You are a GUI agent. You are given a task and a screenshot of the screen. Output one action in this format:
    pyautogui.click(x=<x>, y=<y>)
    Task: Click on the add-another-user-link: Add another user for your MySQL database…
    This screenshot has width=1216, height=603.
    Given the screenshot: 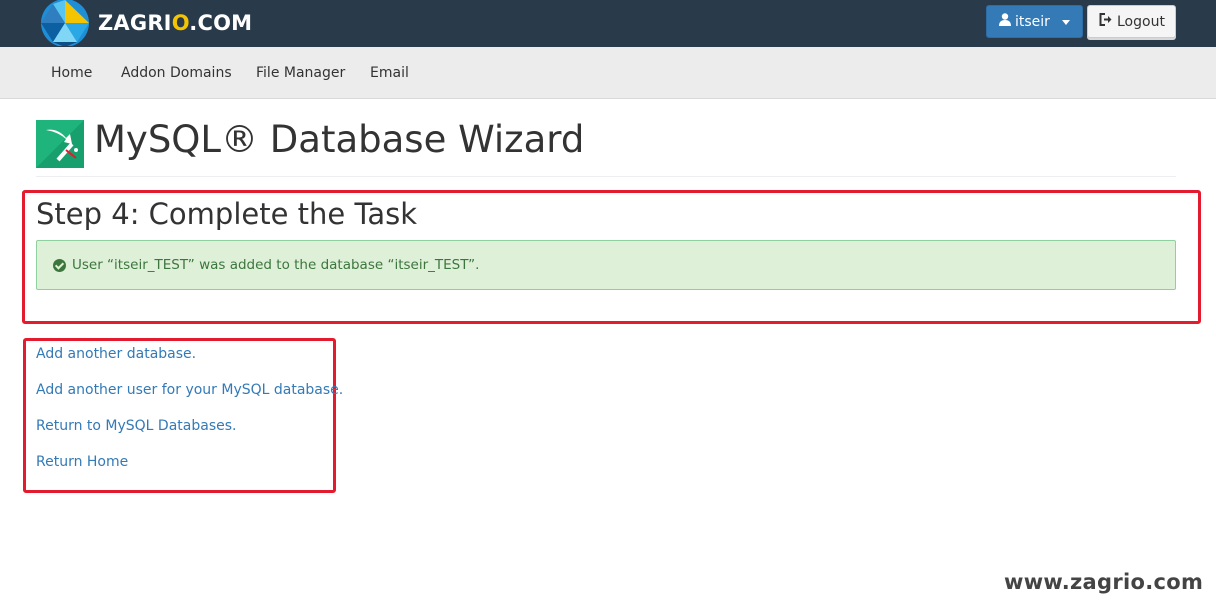 What is the action you would take?
    pyautogui.click(x=189, y=390)
    